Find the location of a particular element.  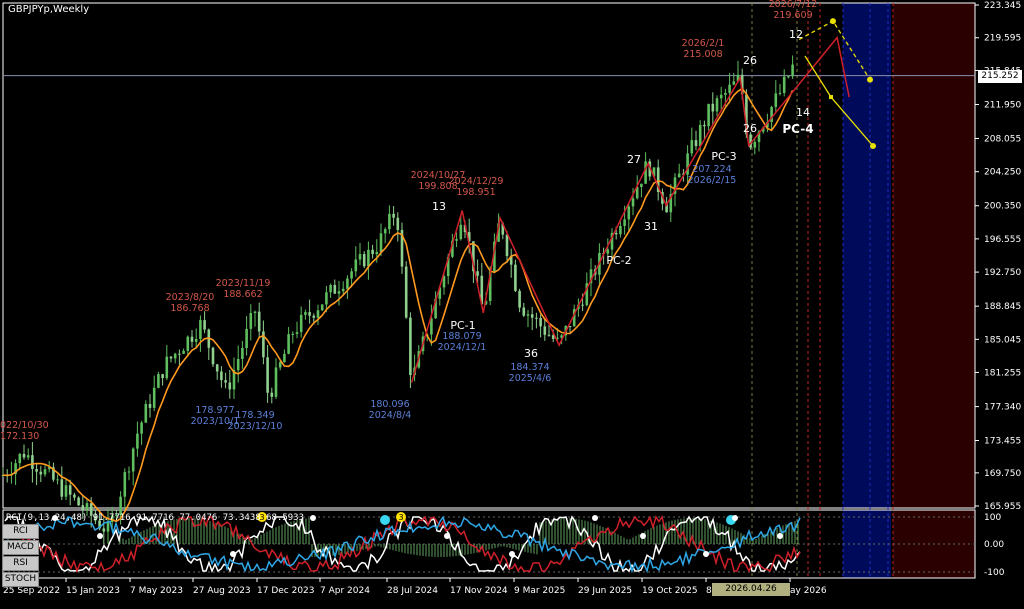

annotation-line2-0: 172.130 is located at coordinates (19, 436).